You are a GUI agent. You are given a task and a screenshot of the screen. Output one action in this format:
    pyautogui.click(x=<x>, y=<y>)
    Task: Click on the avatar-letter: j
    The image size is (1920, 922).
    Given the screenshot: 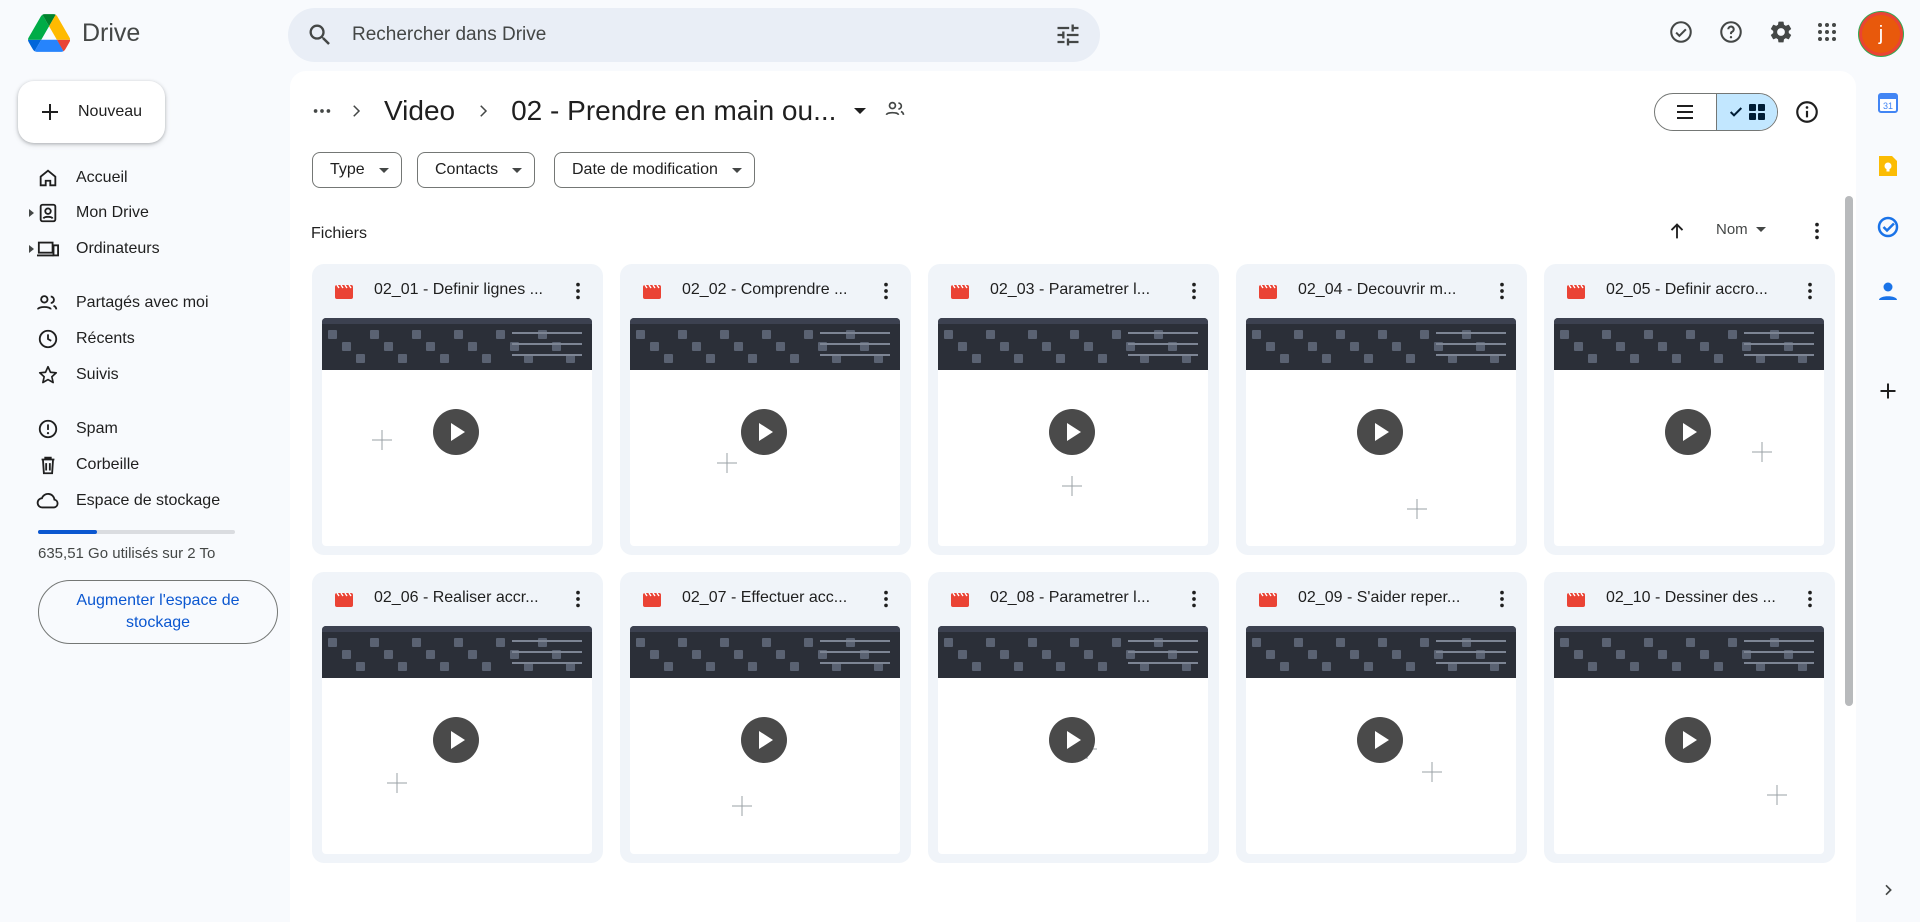 What is the action you would take?
    pyautogui.click(x=1881, y=33)
    